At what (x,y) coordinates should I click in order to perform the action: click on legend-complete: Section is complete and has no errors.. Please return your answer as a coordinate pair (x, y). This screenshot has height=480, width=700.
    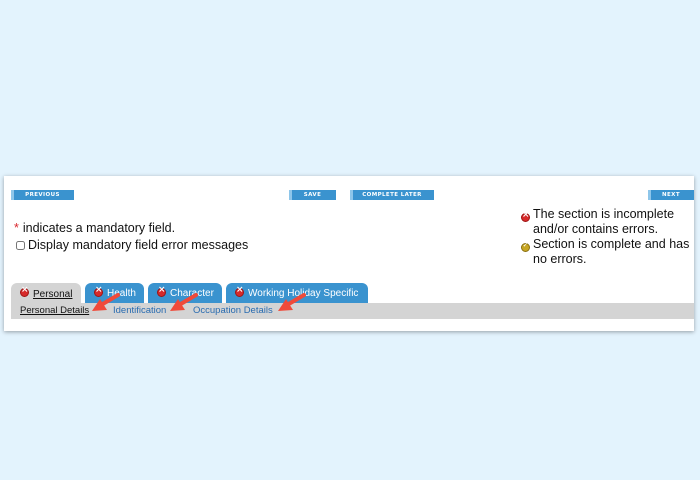
    Looking at the image, I should click on (607, 252).